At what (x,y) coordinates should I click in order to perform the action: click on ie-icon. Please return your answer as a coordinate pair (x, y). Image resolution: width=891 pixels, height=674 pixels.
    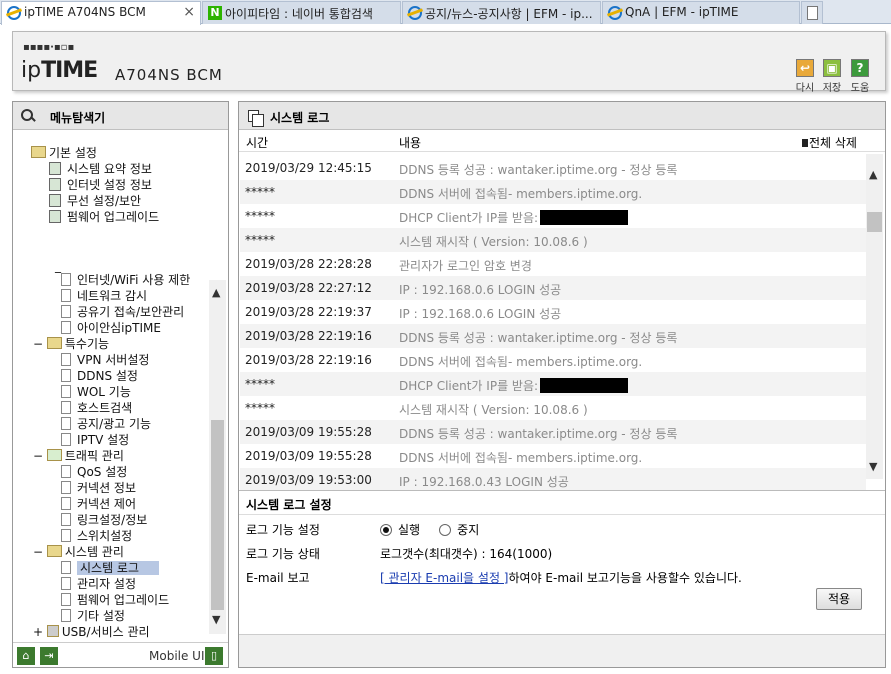
    Looking at the image, I should click on (415, 13).